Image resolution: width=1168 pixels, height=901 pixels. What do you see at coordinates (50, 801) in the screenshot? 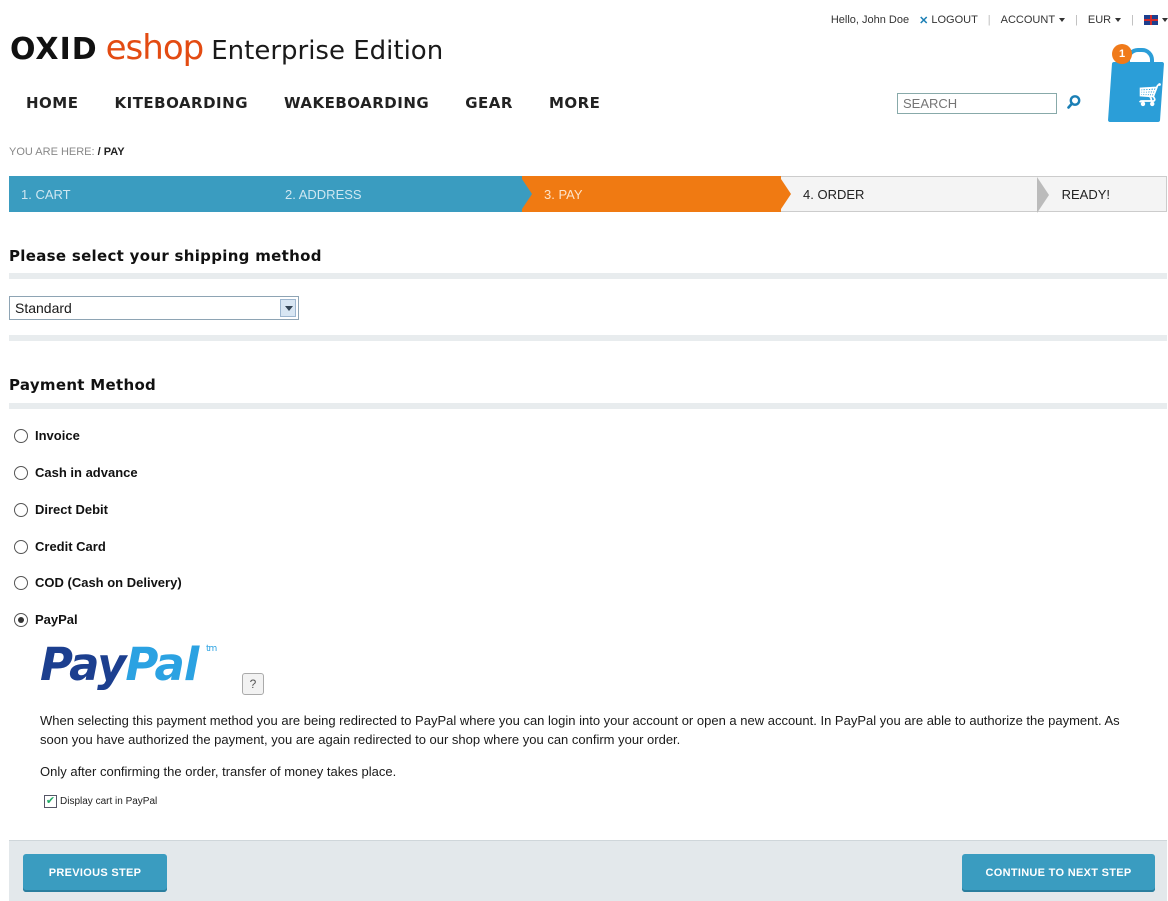
I see `checkbox-checked: ✔` at bounding box center [50, 801].